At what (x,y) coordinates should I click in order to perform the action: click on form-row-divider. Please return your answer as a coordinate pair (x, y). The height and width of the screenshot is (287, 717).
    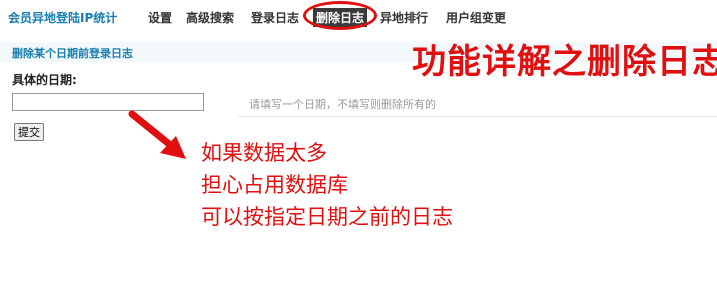
    Looking at the image, I should click on (477, 116).